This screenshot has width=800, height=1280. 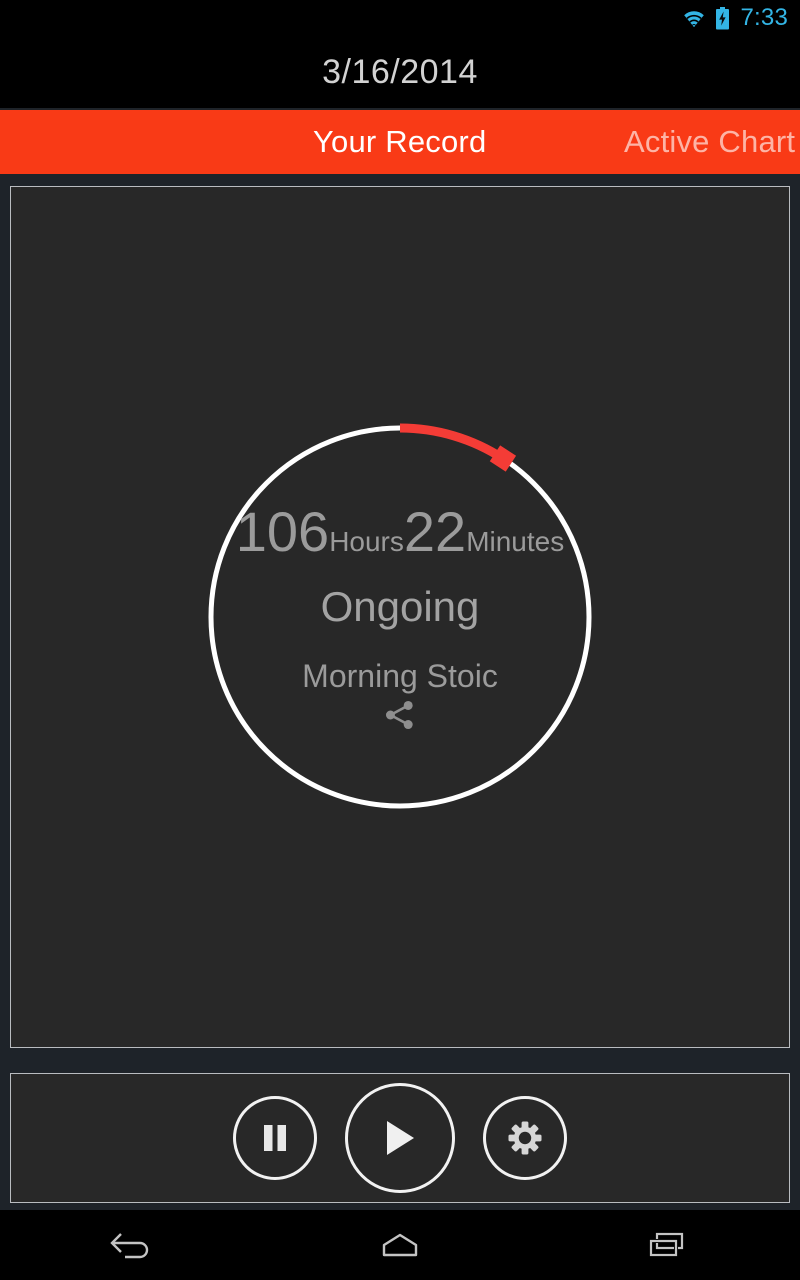 I want to click on tab-your-record: Your Record, so click(x=399, y=142).